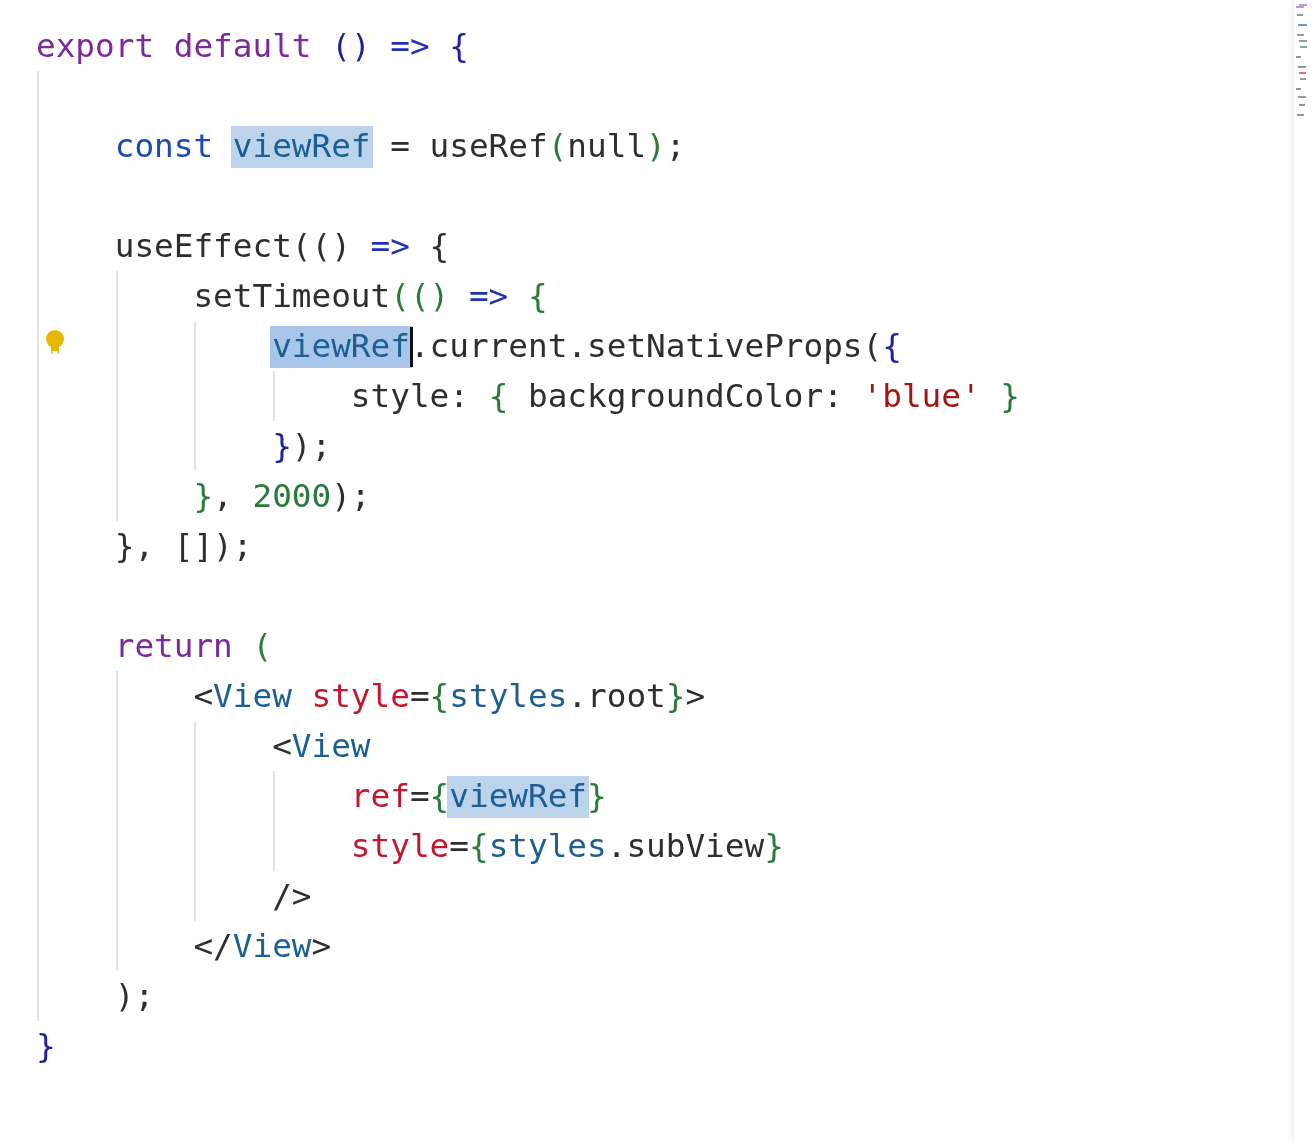  What do you see at coordinates (400, 146) in the screenshot?
I see `code-line: const viewRef = useRef(null);` at bounding box center [400, 146].